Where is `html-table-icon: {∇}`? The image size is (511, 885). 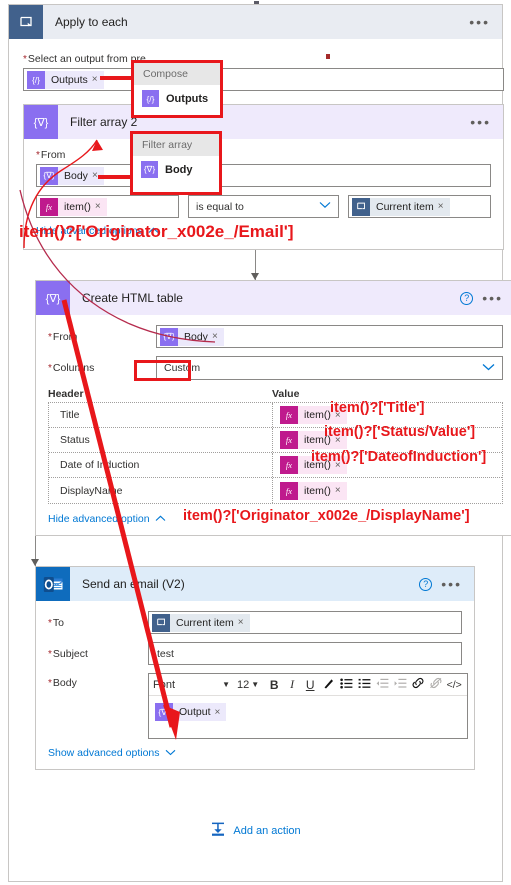
html-table-icon: {∇} is located at coordinates (53, 298).